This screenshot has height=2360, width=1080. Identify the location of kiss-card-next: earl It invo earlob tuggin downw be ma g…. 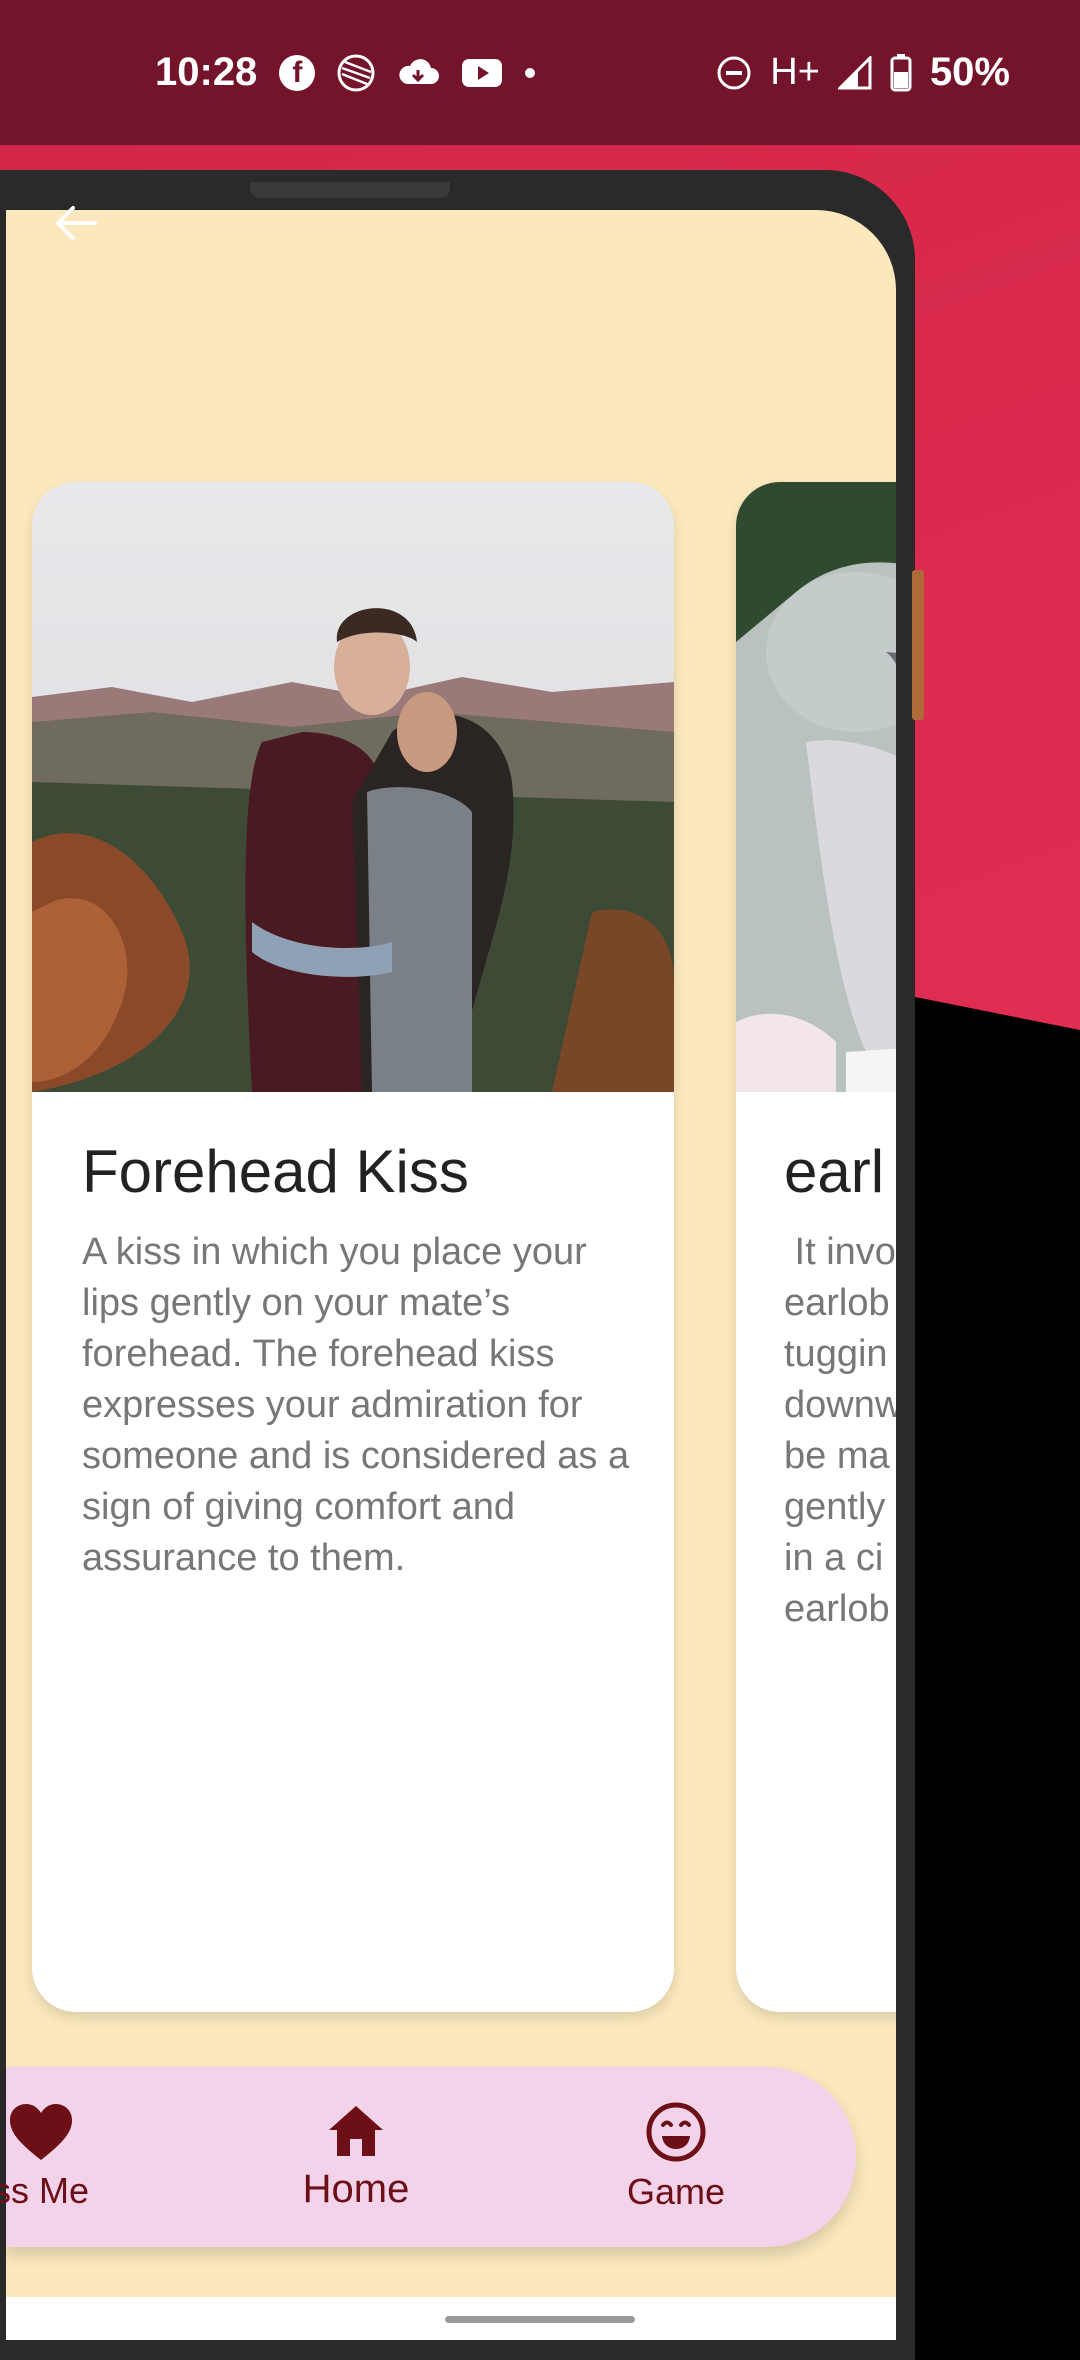
(816, 1247).